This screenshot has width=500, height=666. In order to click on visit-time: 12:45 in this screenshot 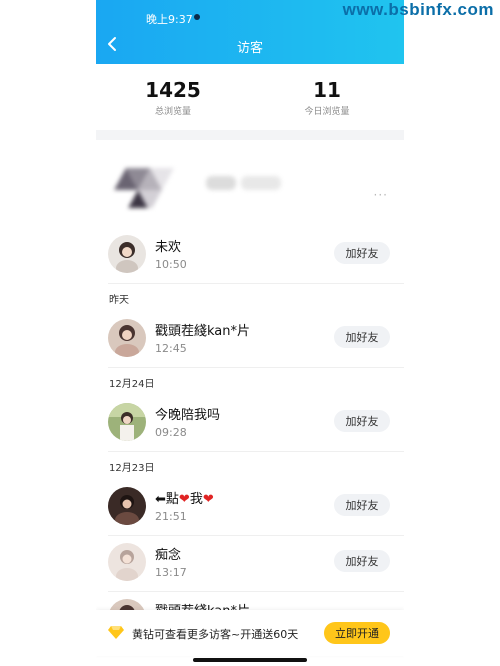, I will do `click(171, 348)`.